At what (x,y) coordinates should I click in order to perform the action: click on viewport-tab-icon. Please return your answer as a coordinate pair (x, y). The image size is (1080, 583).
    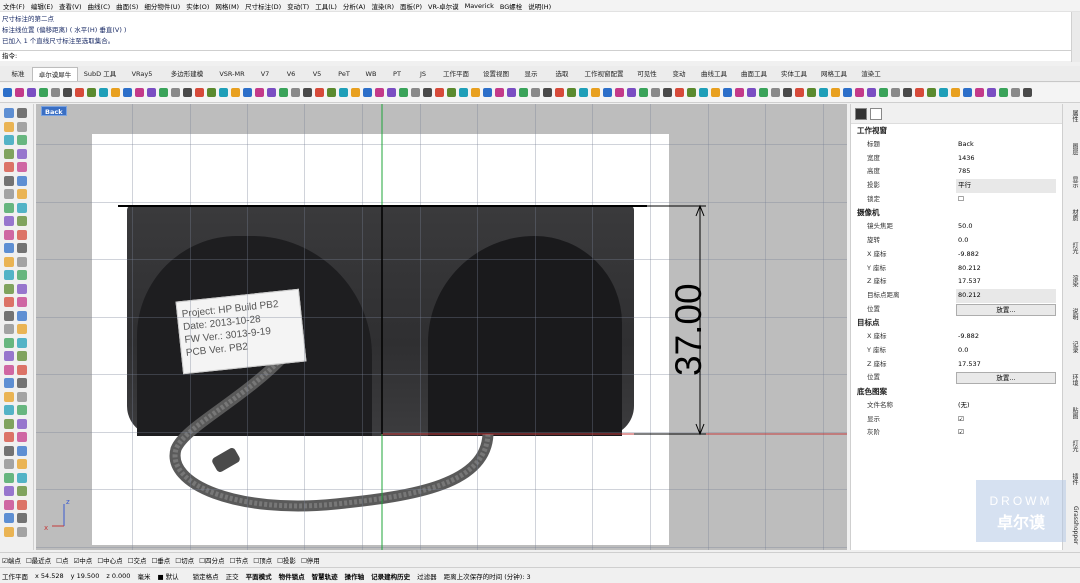
    Looking at the image, I should click on (876, 113).